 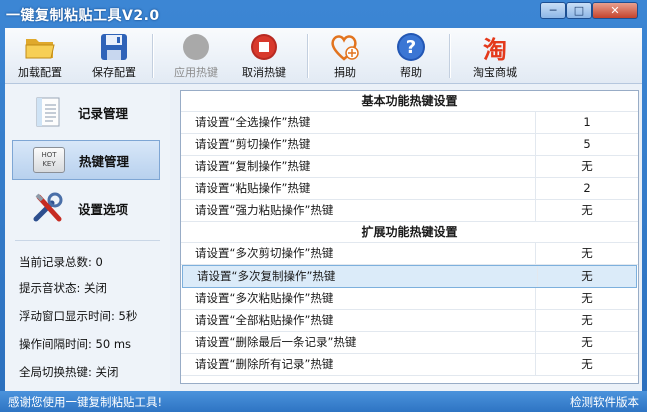 I want to click on hotkey-row-label: 请设置“全部粘贴操作”热键, so click(x=358, y=320).